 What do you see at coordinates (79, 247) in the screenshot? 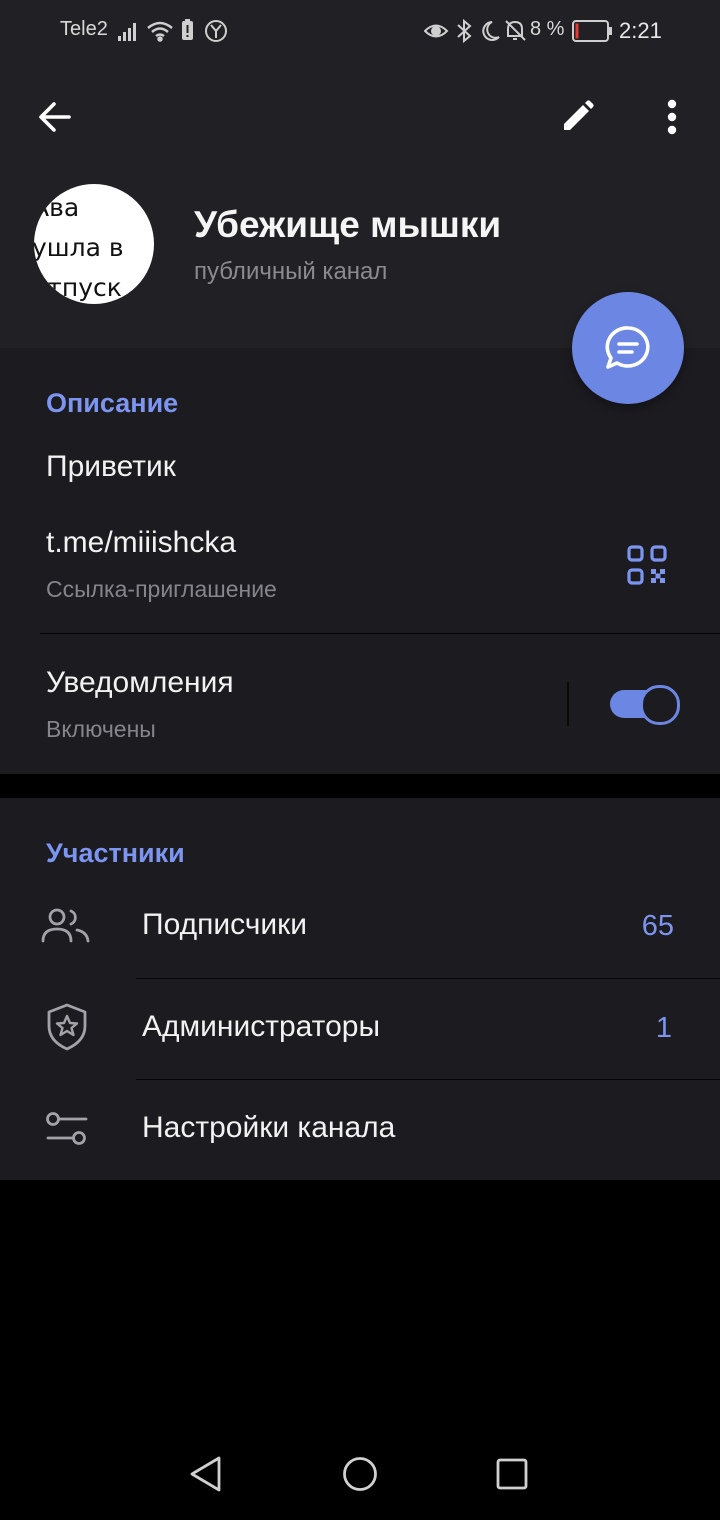
I see `avatar-image-text: Ава ушла в отпуск` at bounding box center [79, 247].